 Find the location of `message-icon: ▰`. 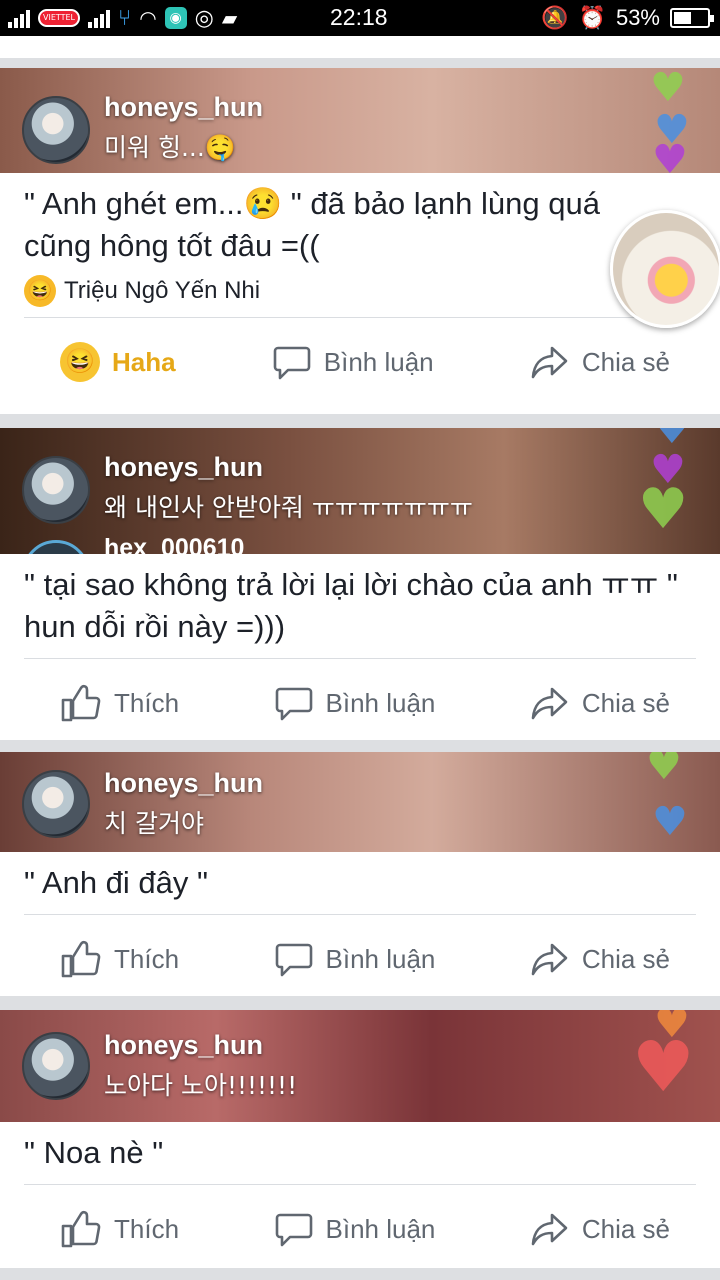

message-icon: ▰ is located at coordinates (229, 18).